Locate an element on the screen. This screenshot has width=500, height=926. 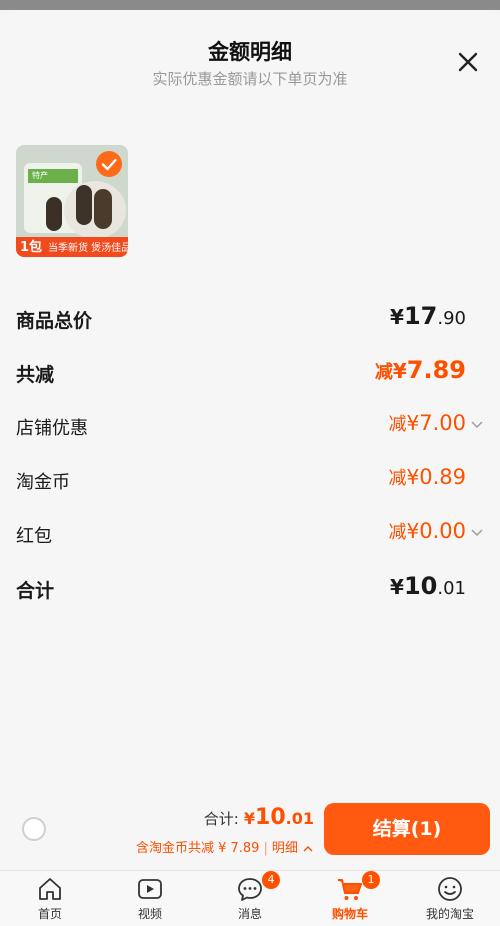
row-label: 商品总价 is located at coordinates (54, 321).